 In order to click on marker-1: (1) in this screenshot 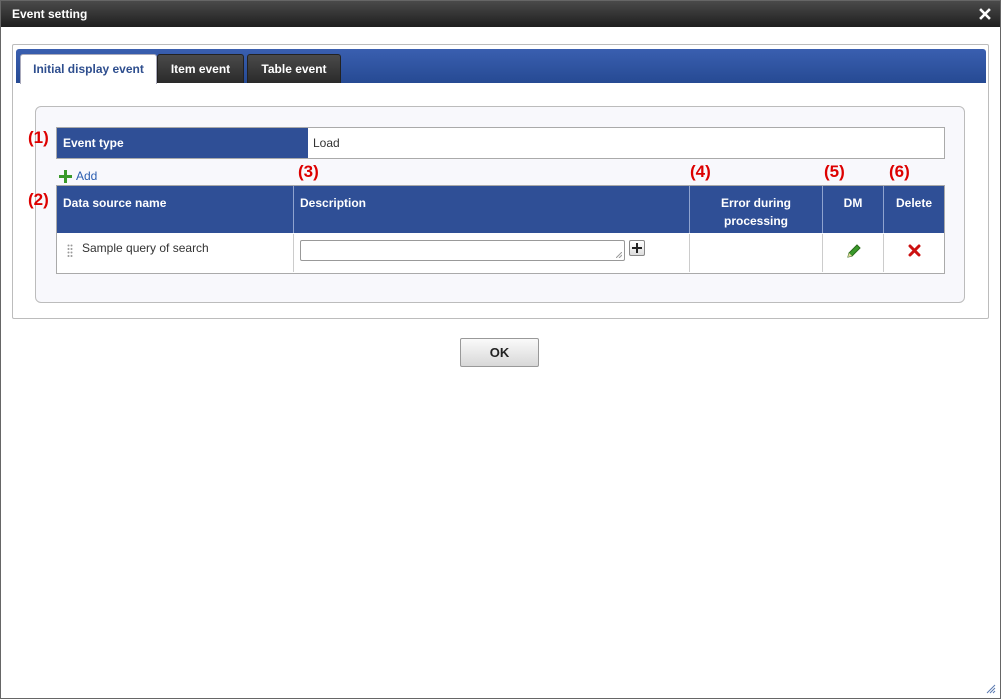, I will do `click(38, 137)`.